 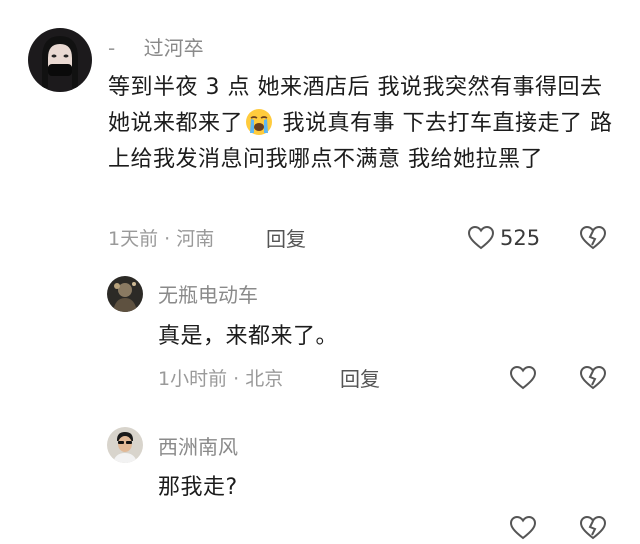 I want to click on like-count: 525, so click(x=520, y=238).